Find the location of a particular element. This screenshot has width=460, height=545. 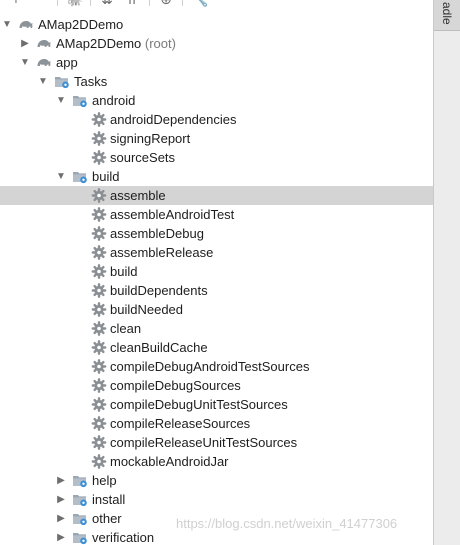

tree-node-label: compileDebugSources is located at coordinates (175, 385).